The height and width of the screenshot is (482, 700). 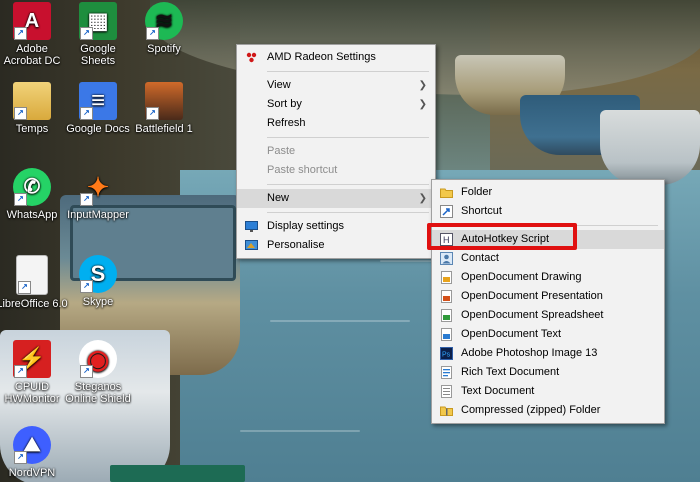 What do you see at coordinates (34, 282) in the screenshot?
I see `desktop-icon-libreoffice: ↗ LibreOffice 6.0` at bounding box center [34, 282].